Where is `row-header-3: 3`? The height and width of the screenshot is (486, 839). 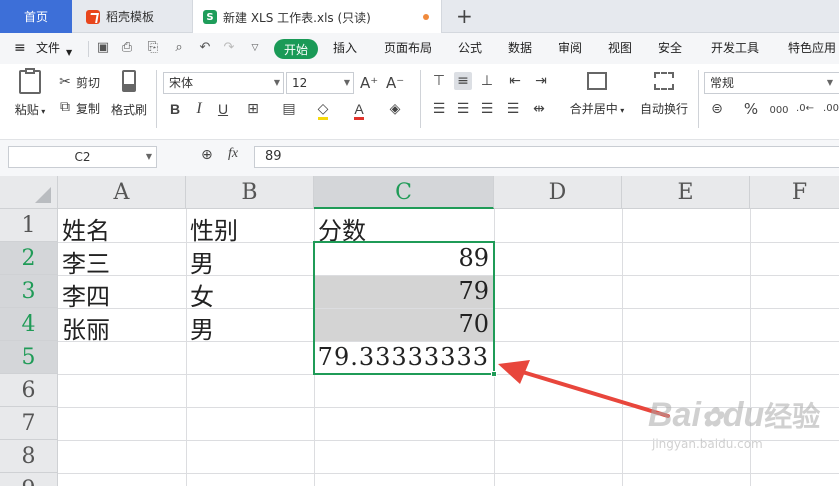 row-header-3: 3 is located at coordinates (29, 291).